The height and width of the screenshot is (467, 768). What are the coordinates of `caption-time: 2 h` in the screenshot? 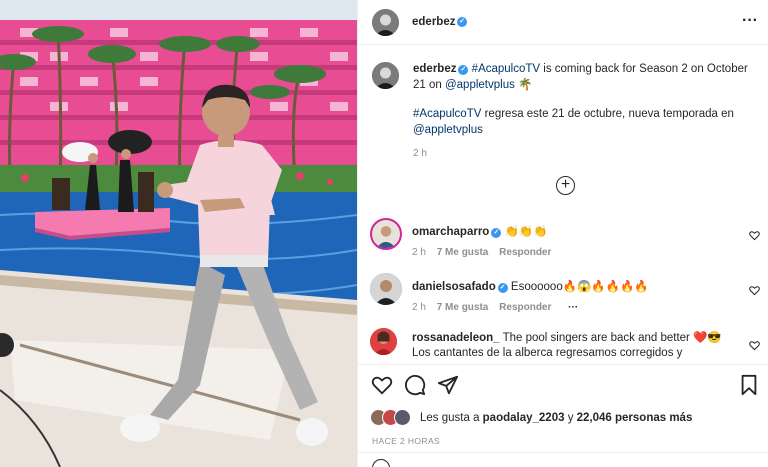 It's located at (420, 153).